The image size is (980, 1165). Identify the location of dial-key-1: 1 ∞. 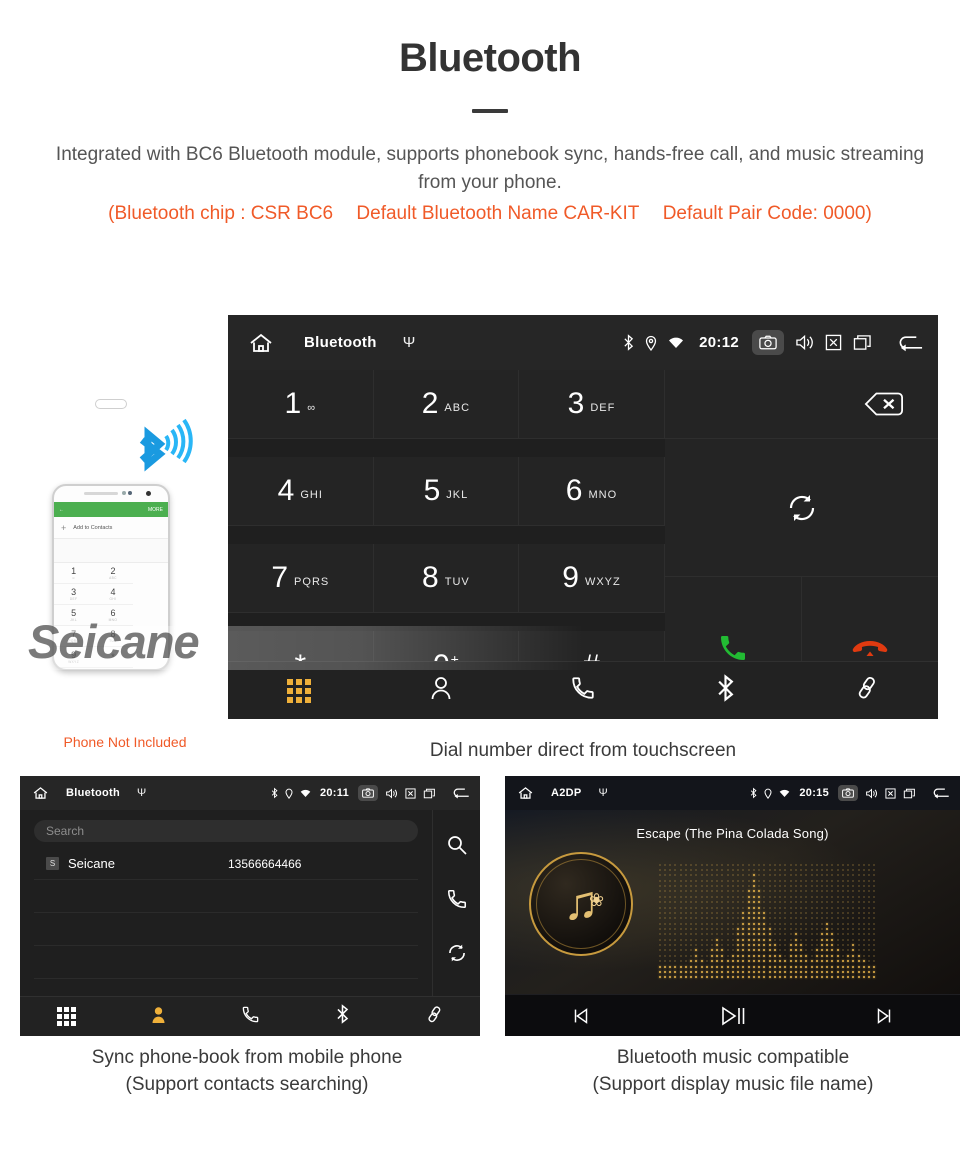
(301, 404).